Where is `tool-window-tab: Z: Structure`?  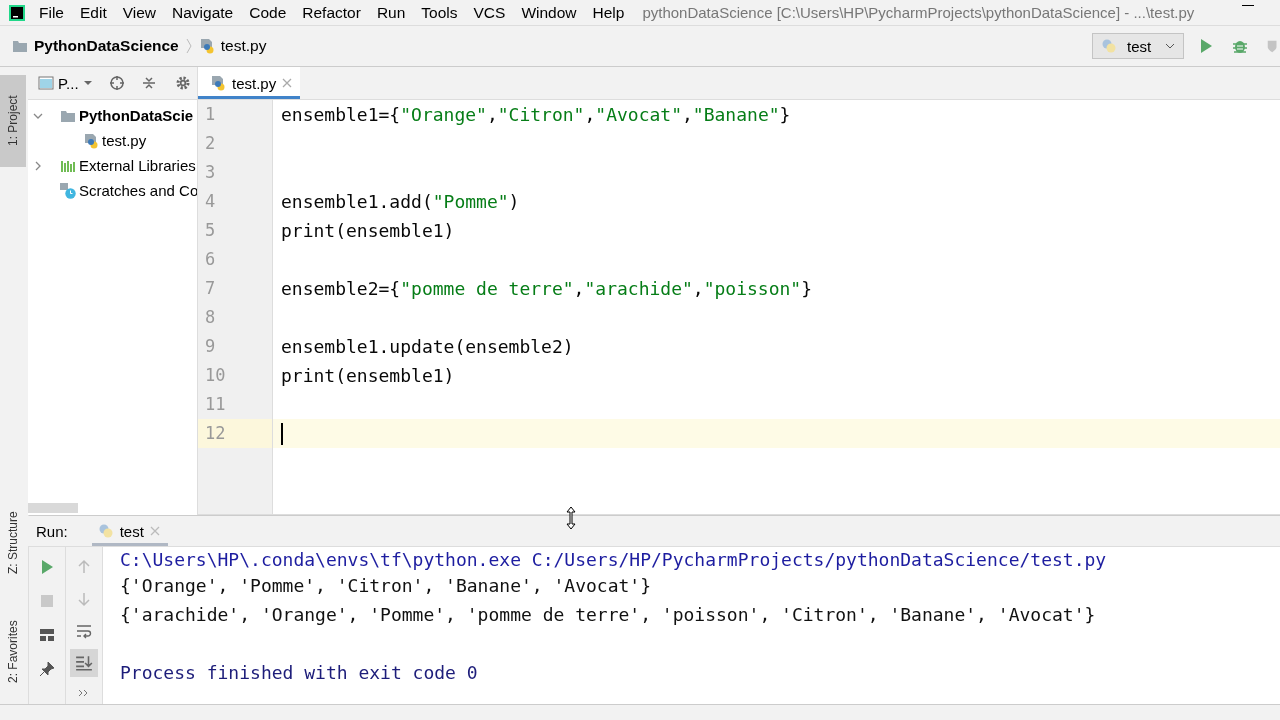
tool-window-tab: Z: Structure is located at coordinates (13, 543).